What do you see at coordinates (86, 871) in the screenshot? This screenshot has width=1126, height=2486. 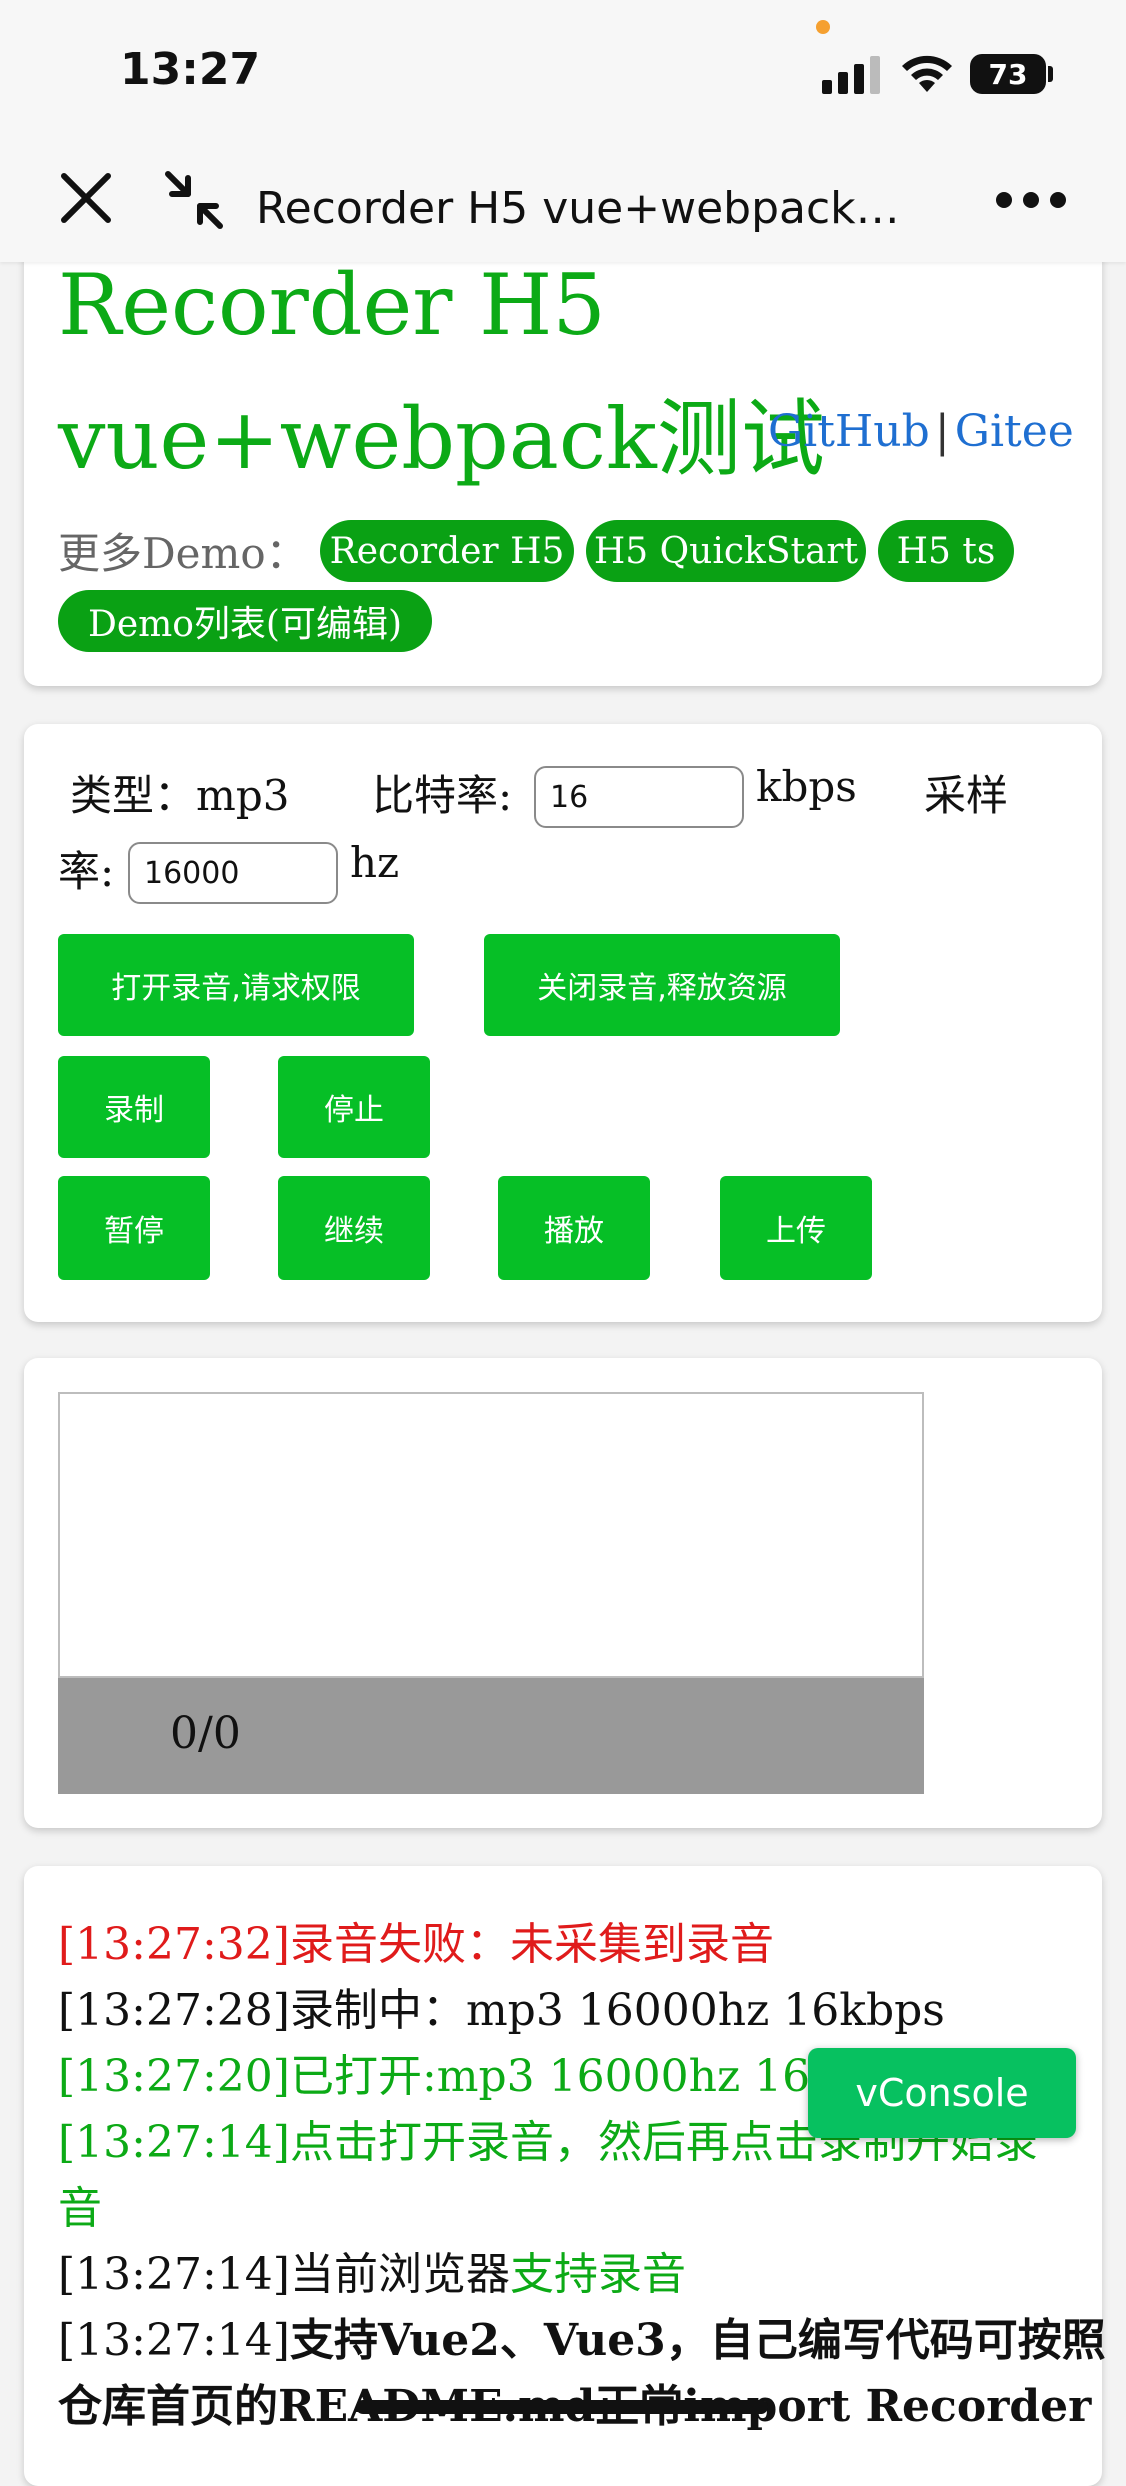 I see `samplerate-label-part2: 率:` at bounding box center [86, 871].